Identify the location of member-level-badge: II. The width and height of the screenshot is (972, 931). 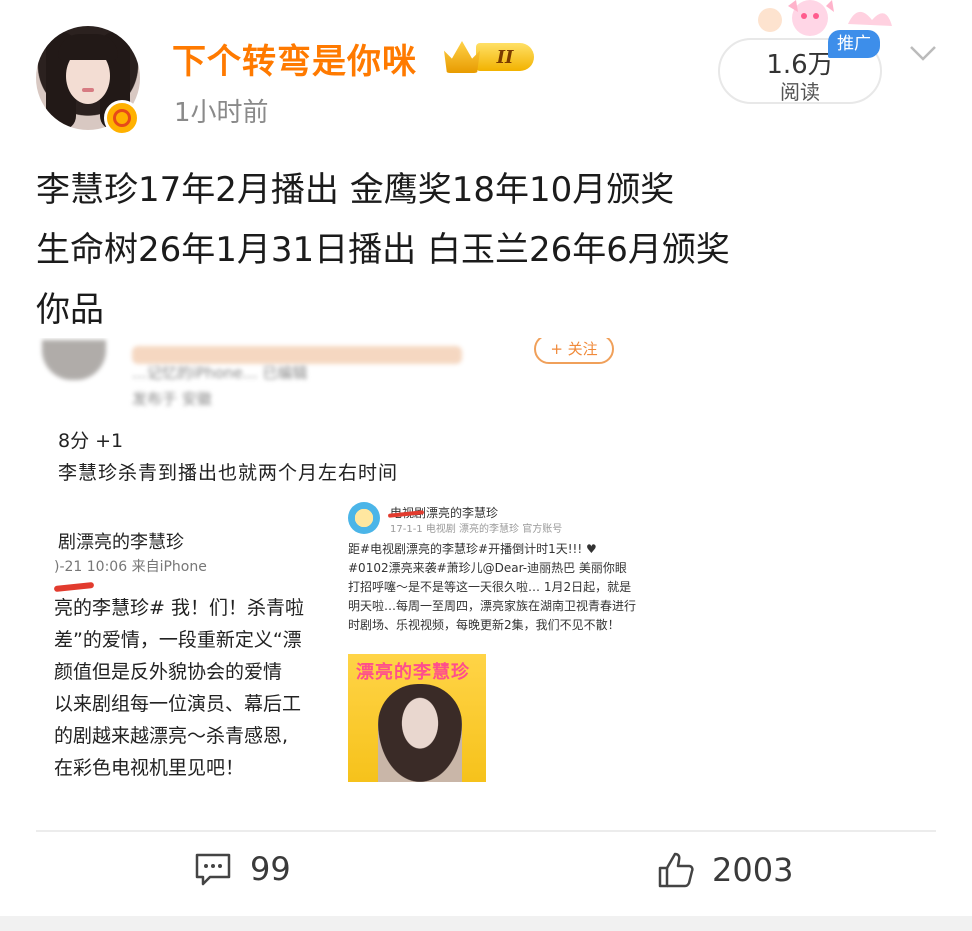
(491, 57).